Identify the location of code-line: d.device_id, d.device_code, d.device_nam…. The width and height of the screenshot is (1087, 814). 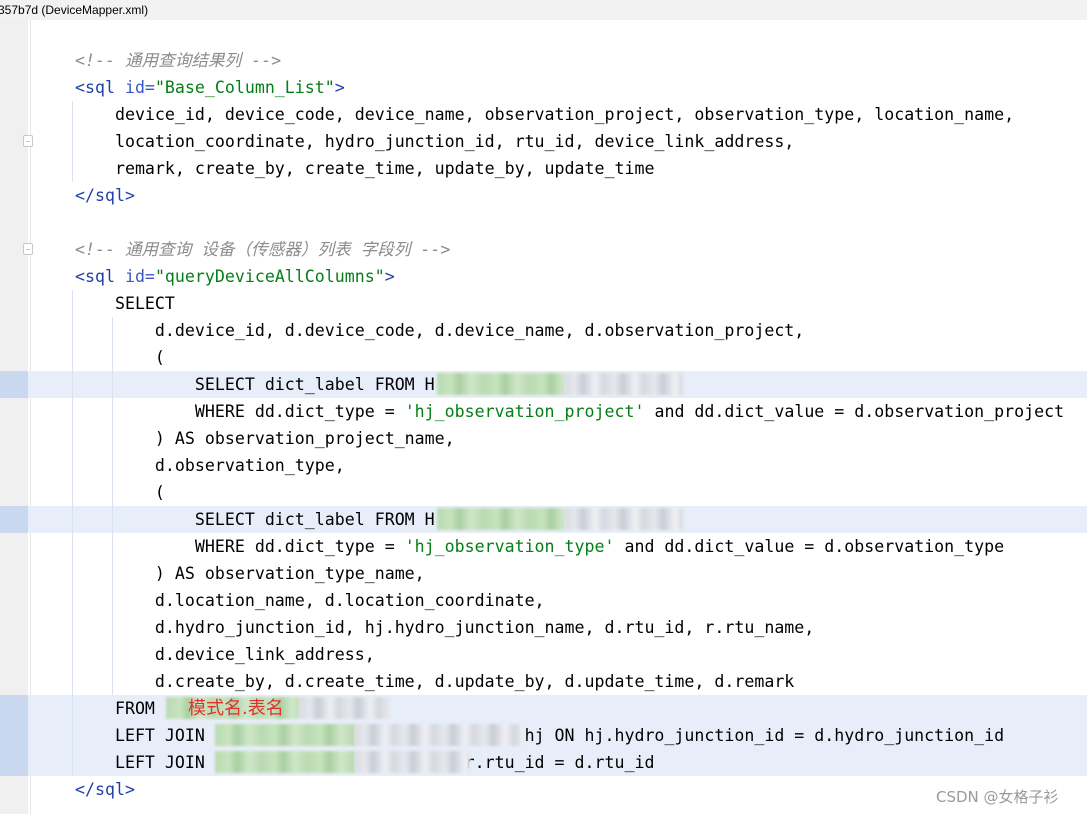
(569, 330).